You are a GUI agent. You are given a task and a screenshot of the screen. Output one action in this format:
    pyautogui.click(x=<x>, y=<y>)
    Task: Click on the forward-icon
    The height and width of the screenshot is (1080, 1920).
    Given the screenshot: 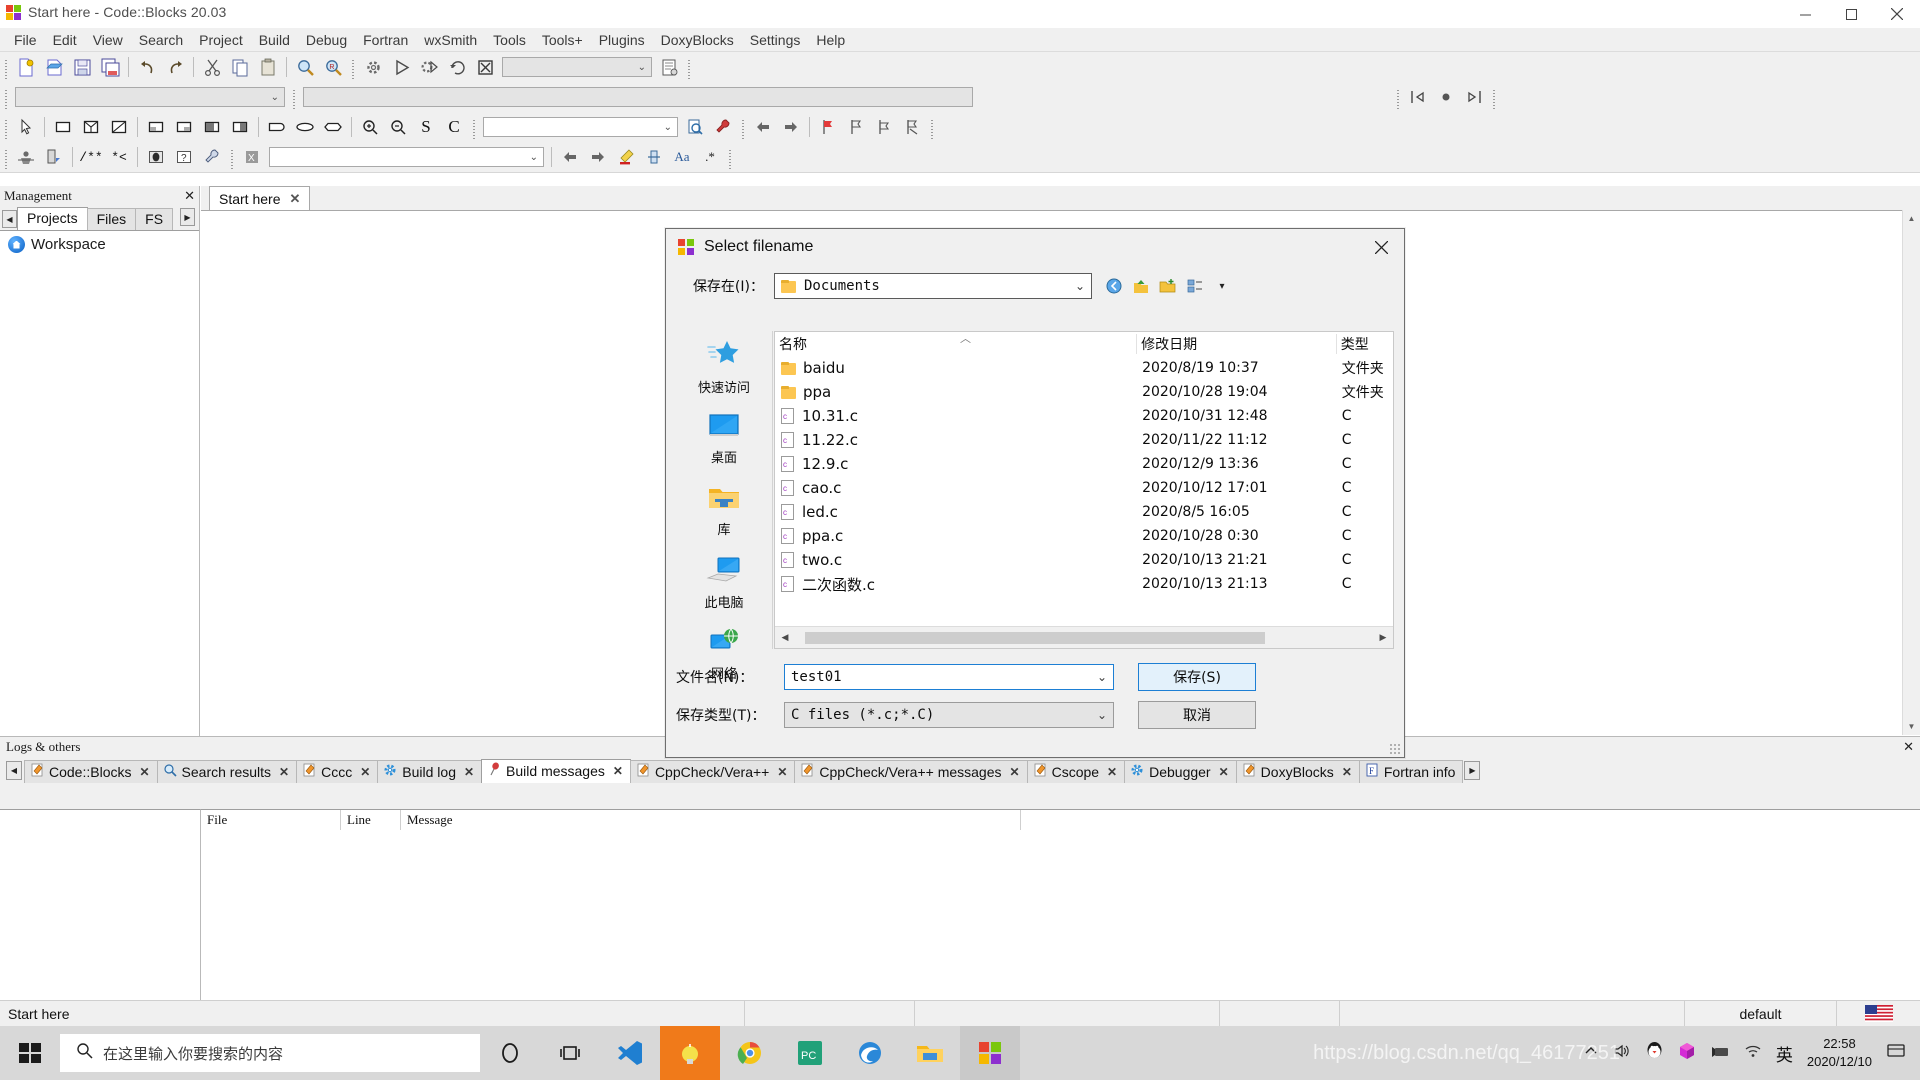 What is the action you would take?
    pyautogui.click(x=791, y=127)
    